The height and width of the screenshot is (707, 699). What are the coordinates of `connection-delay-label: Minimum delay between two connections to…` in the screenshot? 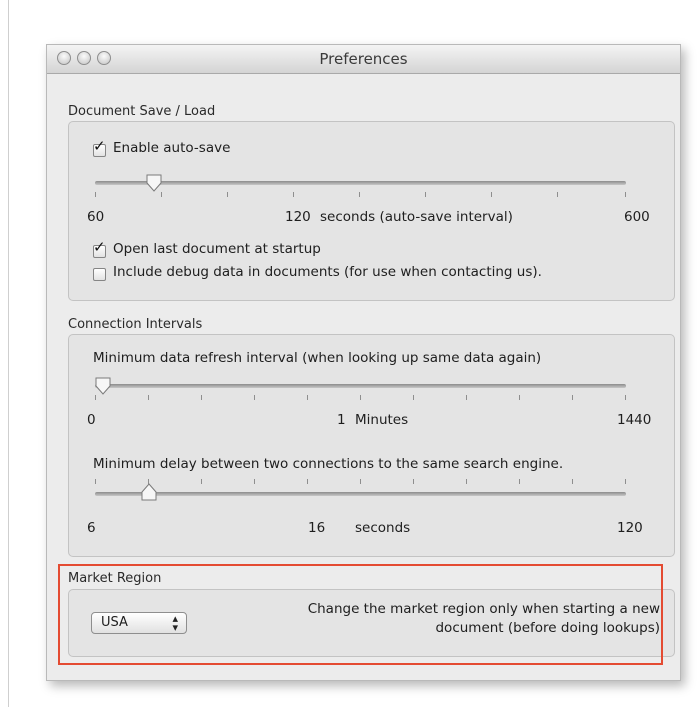 It's located at (328, 464).